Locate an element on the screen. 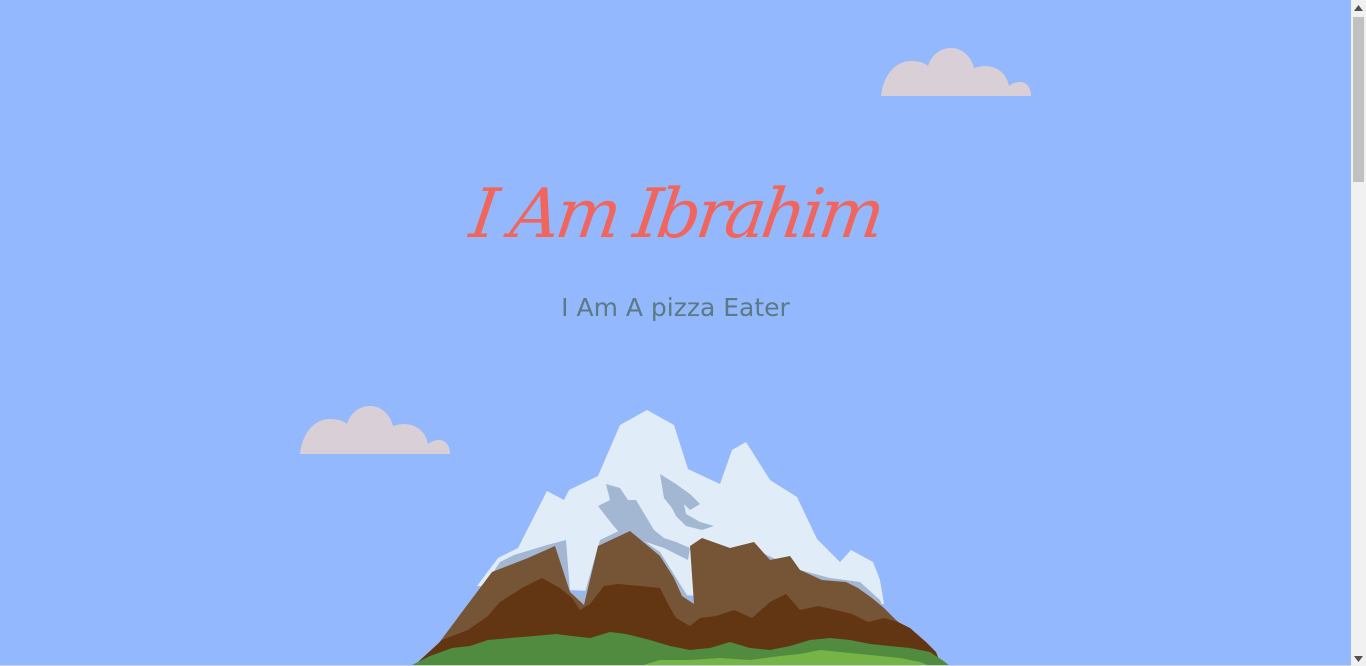  scrollbar-thumb is located at coordinates (1358, 99).